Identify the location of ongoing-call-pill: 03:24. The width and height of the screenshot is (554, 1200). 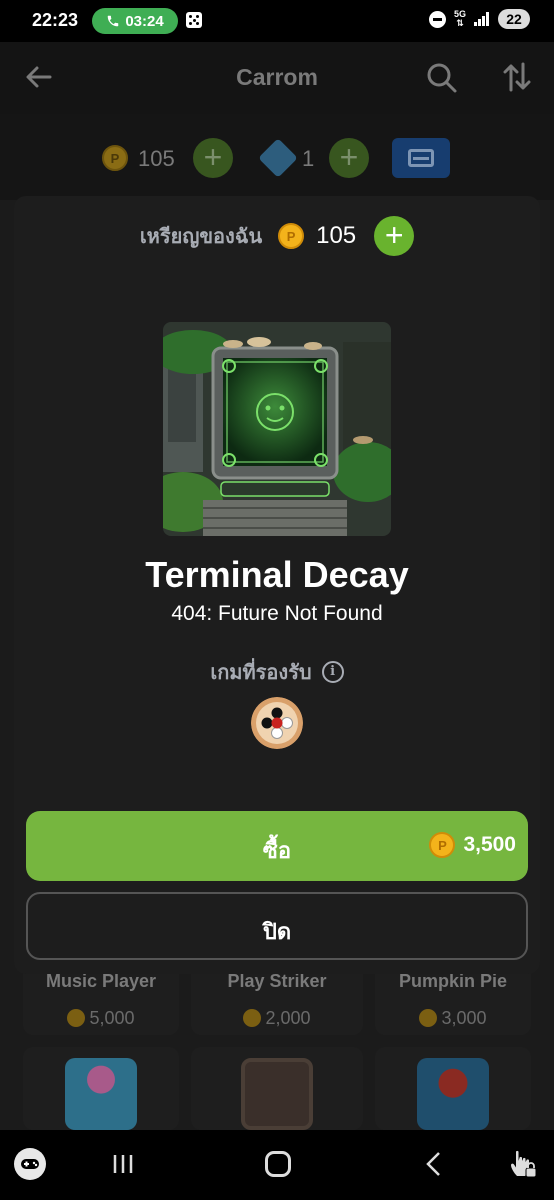
(135, 21).